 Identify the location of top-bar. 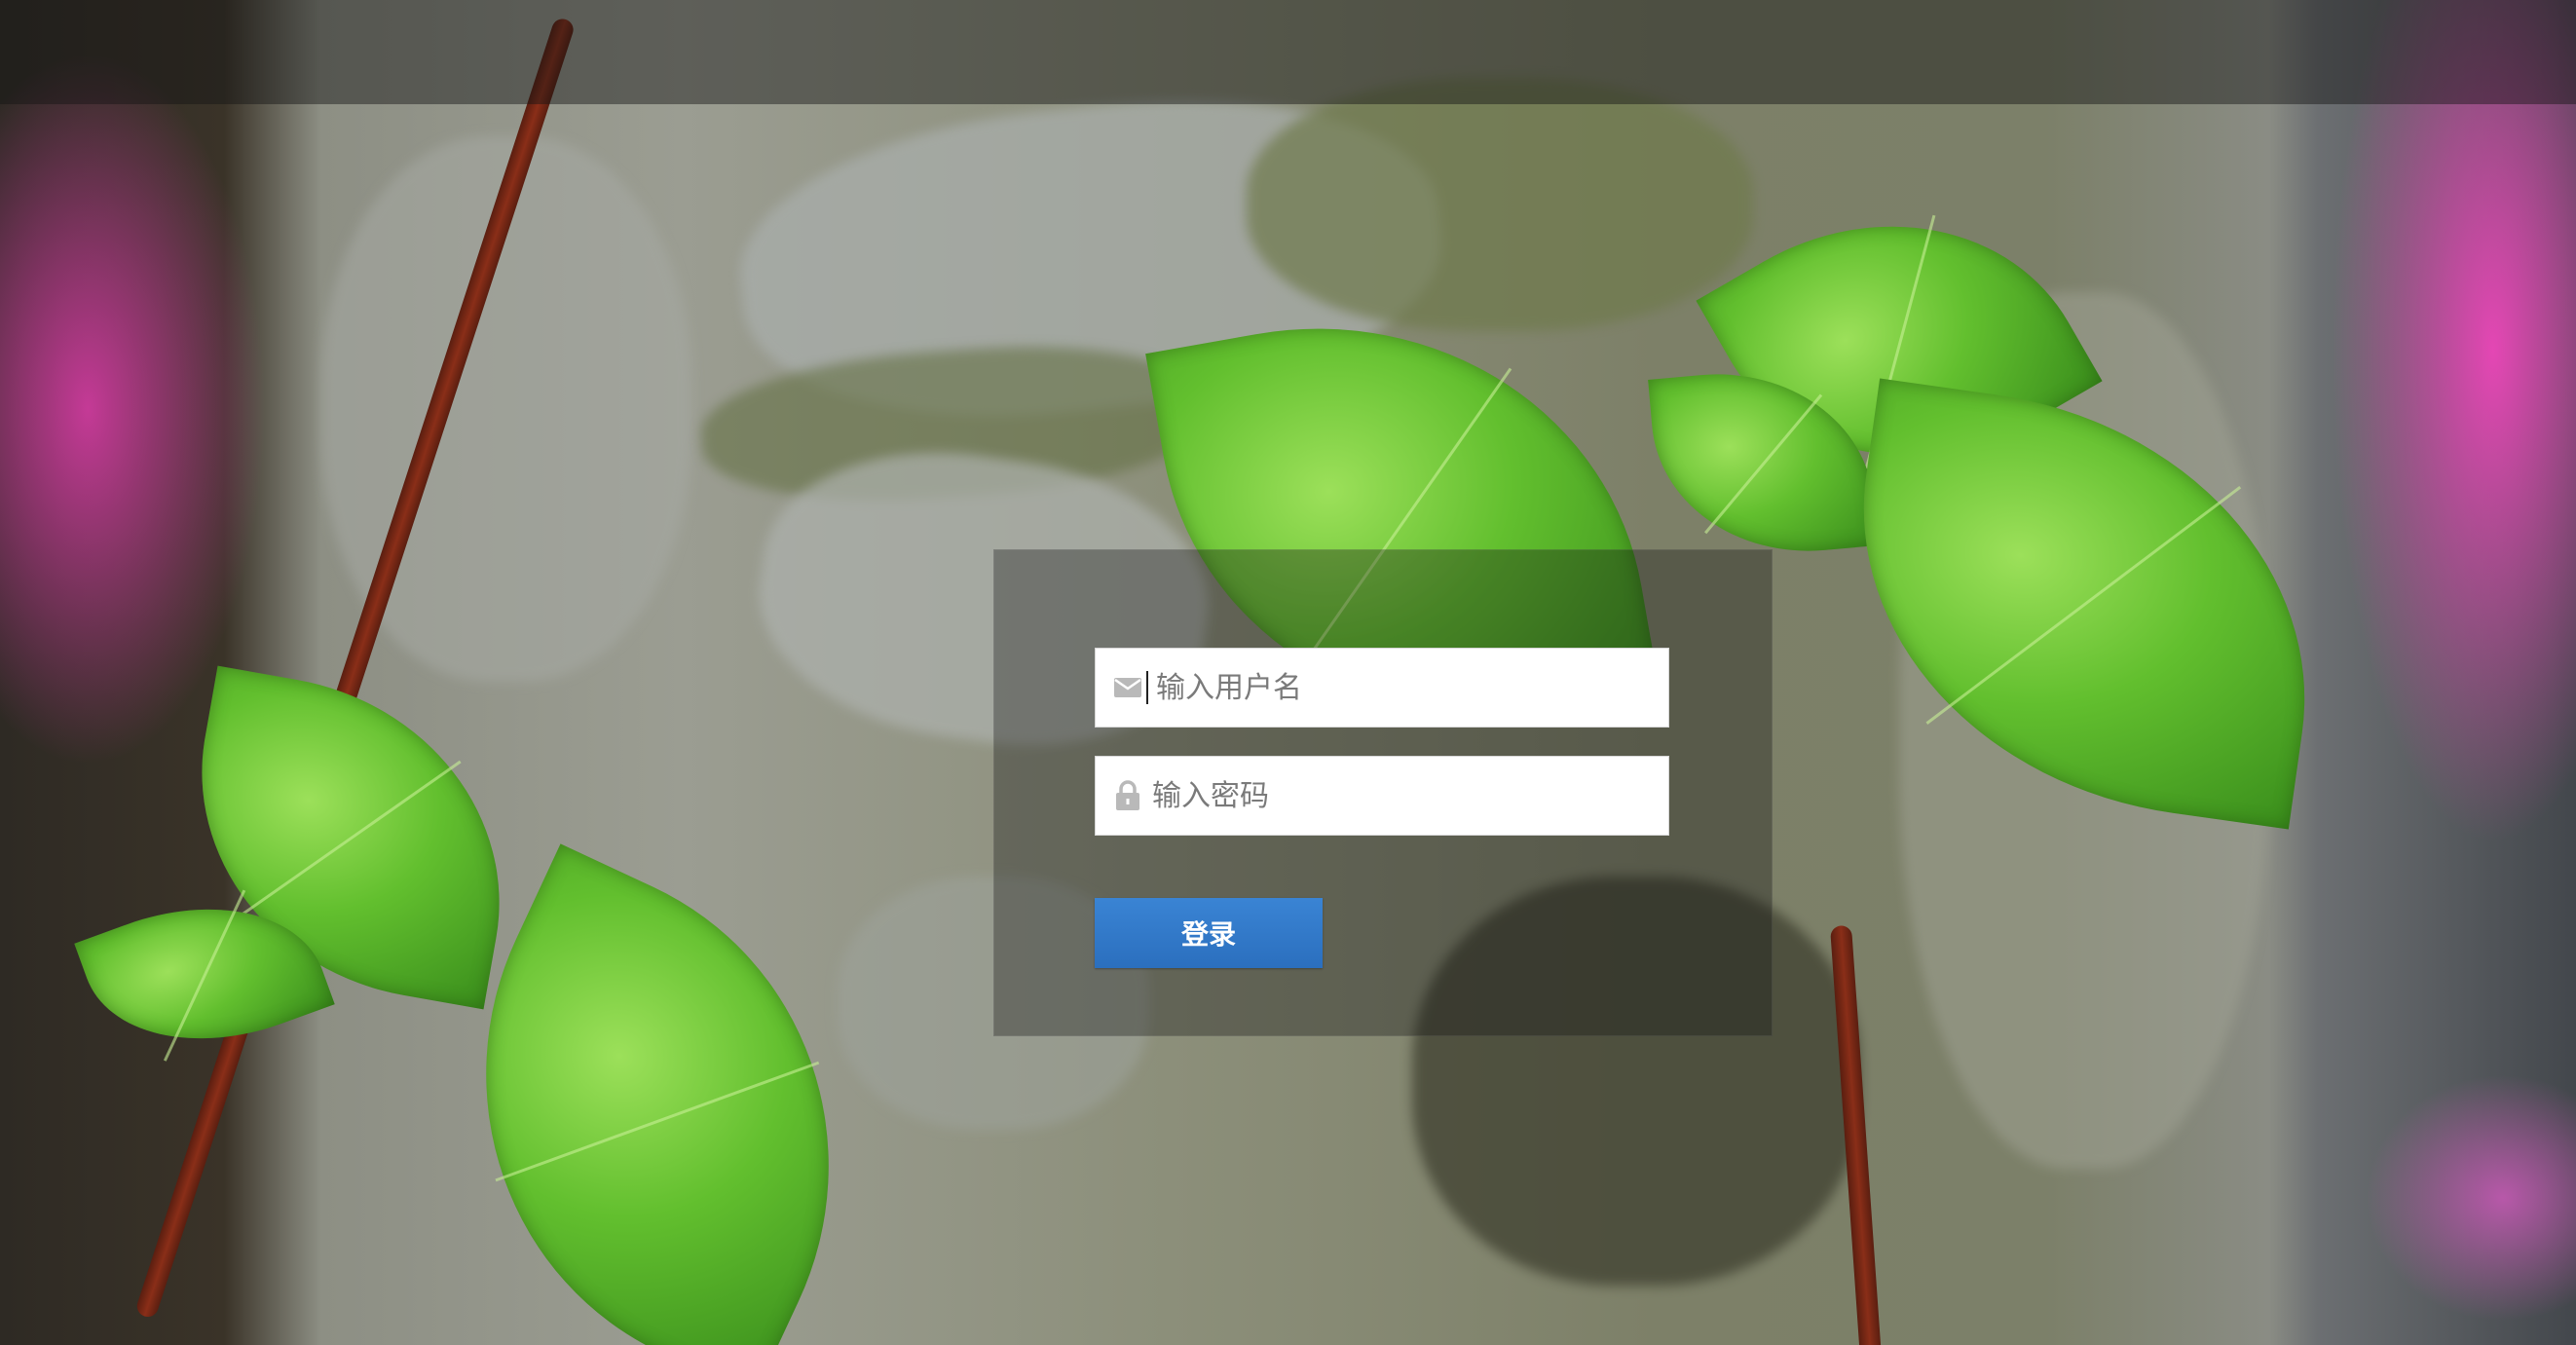
(1288, 52).